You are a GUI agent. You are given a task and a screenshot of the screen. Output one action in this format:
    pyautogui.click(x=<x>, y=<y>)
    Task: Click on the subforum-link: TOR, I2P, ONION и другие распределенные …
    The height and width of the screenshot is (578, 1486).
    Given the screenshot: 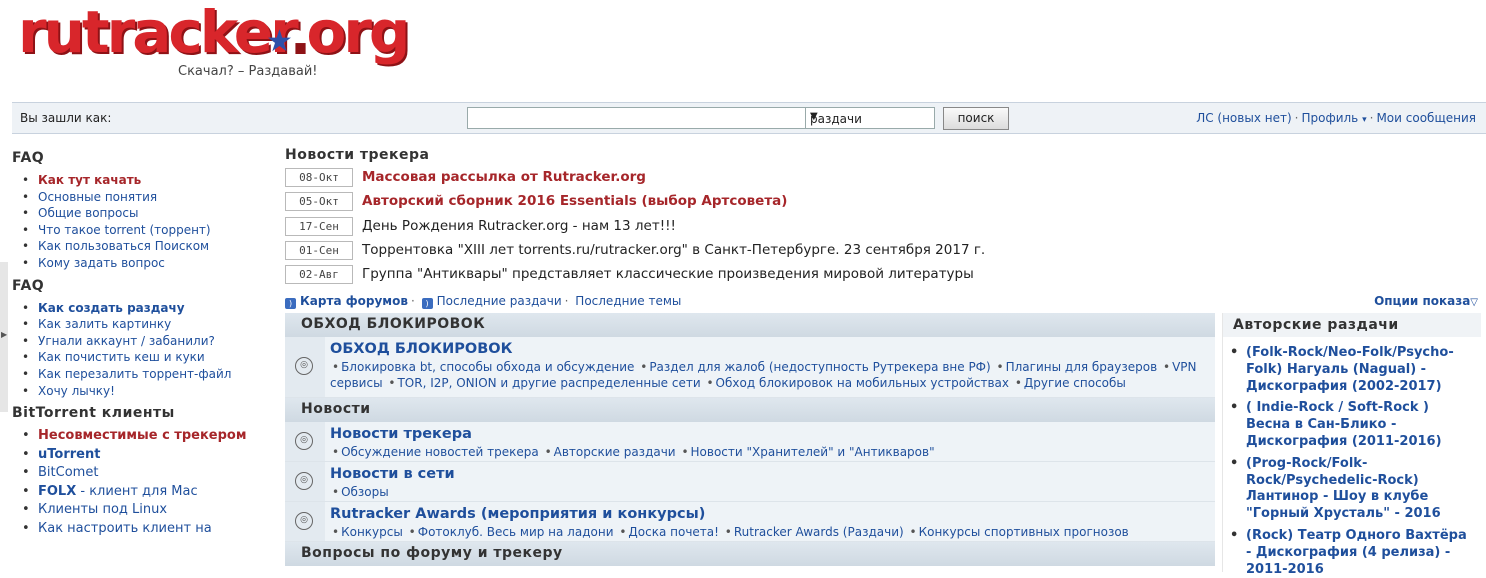 What is the action you would take?
    pyautogui.click(x=548, y=383)
    